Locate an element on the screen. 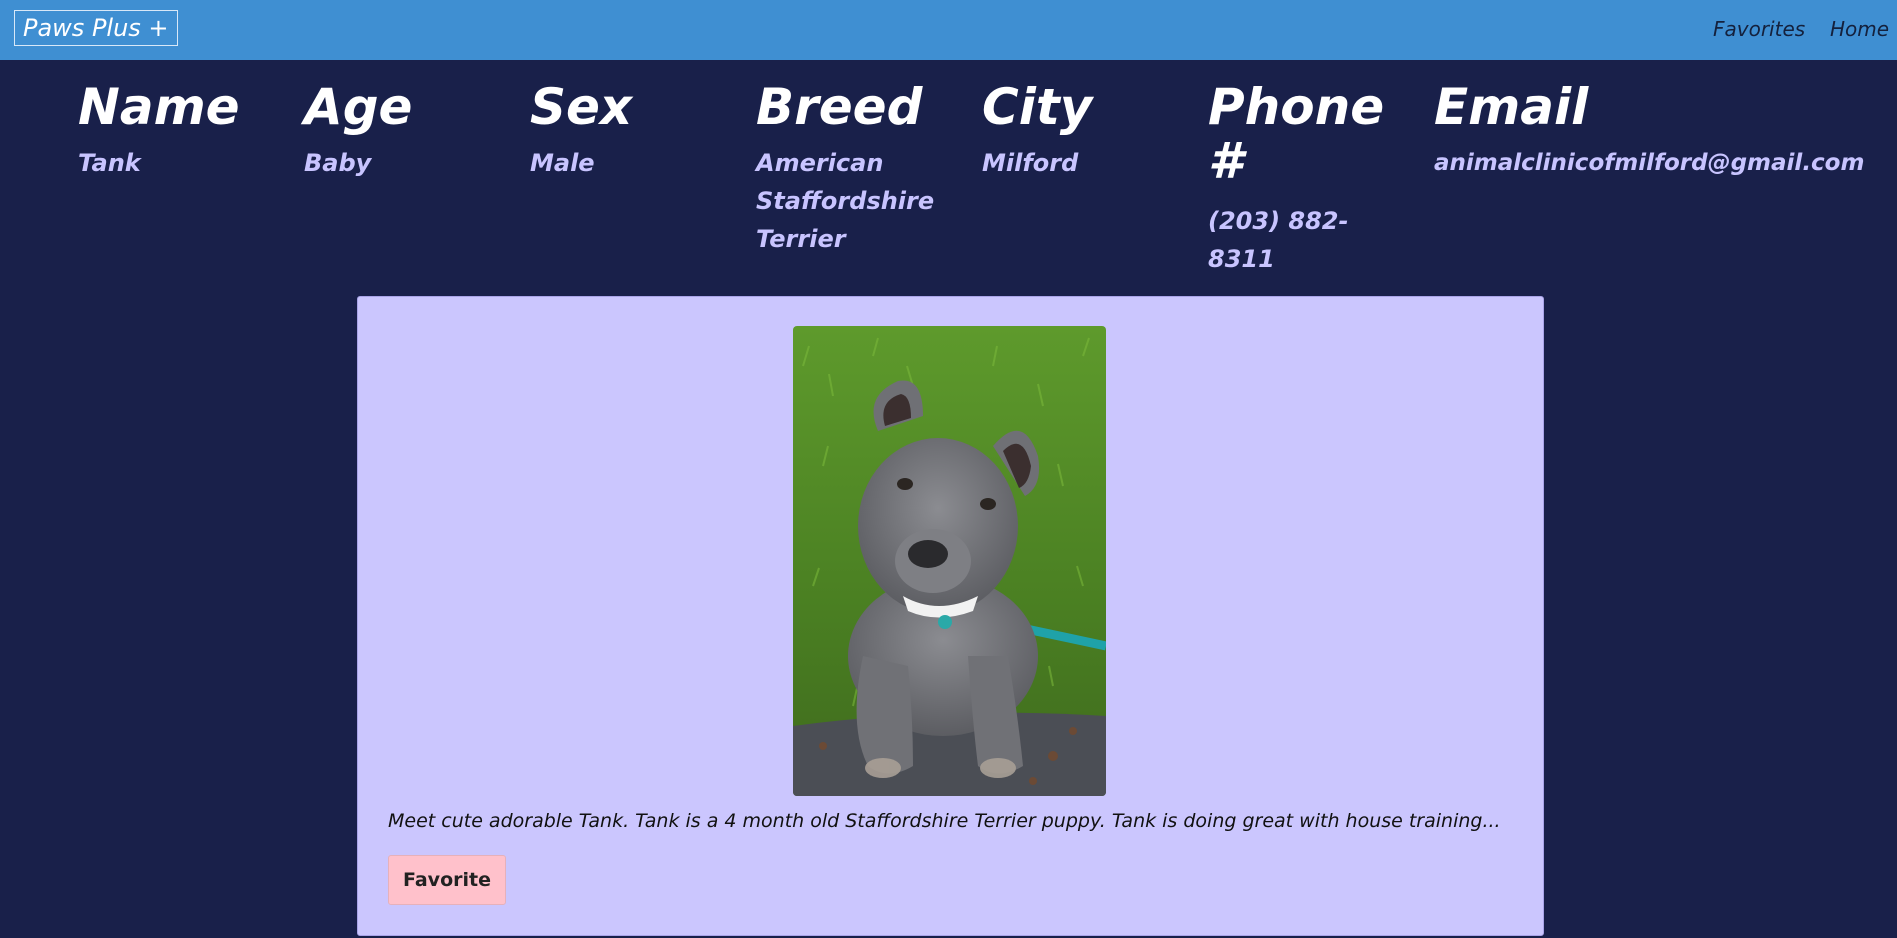 This screenshot has width=1897, height=938. name-value: Tank is located at coordinates (109, 163).